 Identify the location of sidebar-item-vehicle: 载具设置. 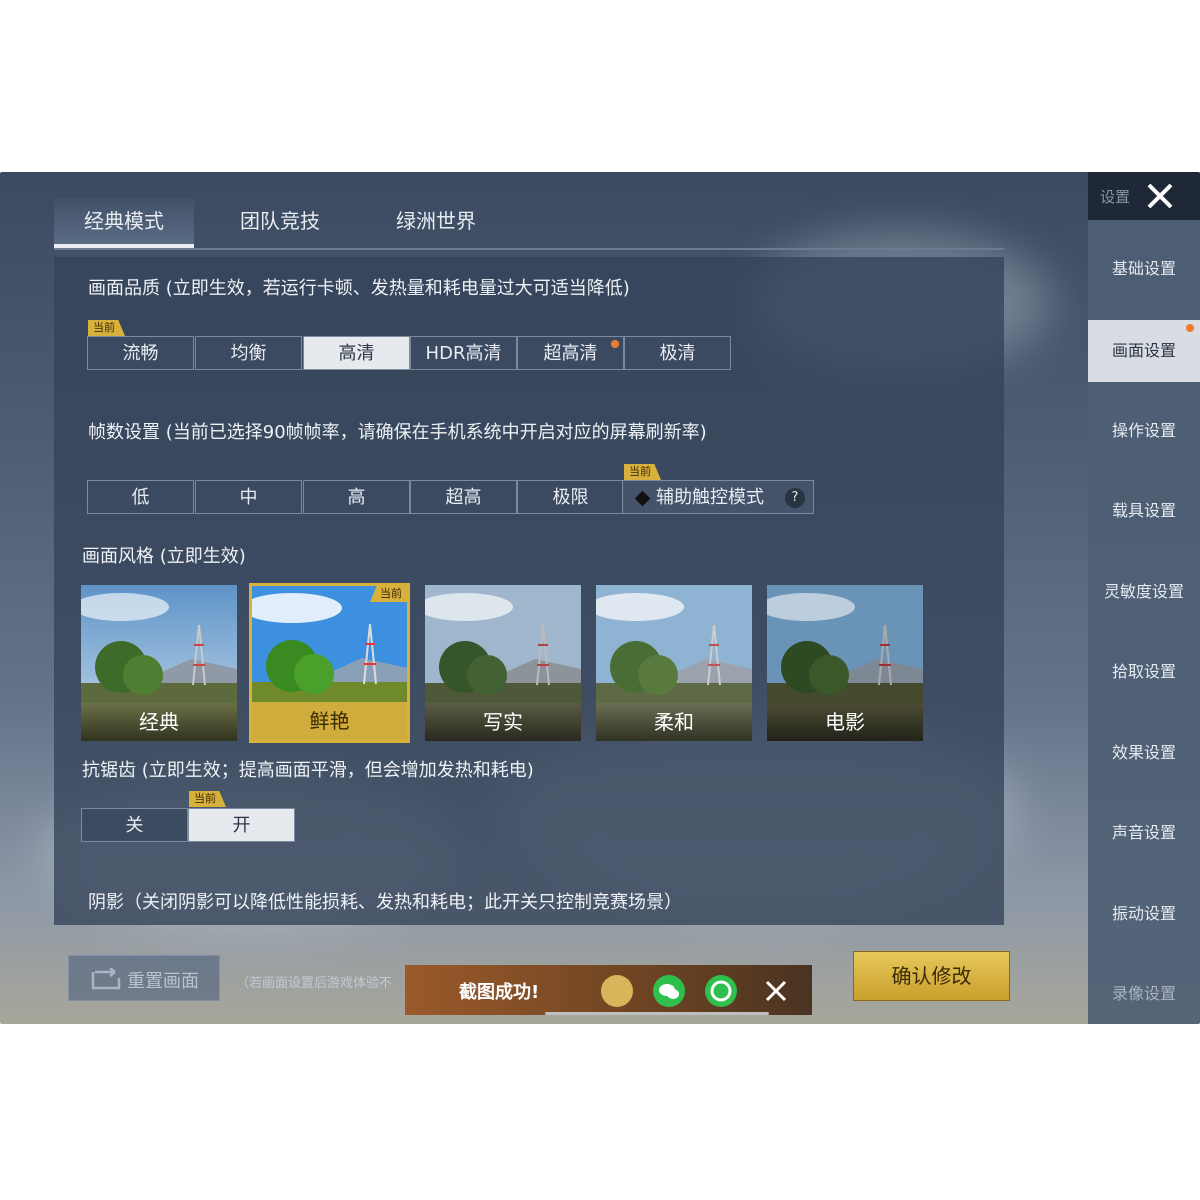
(1144, 511).